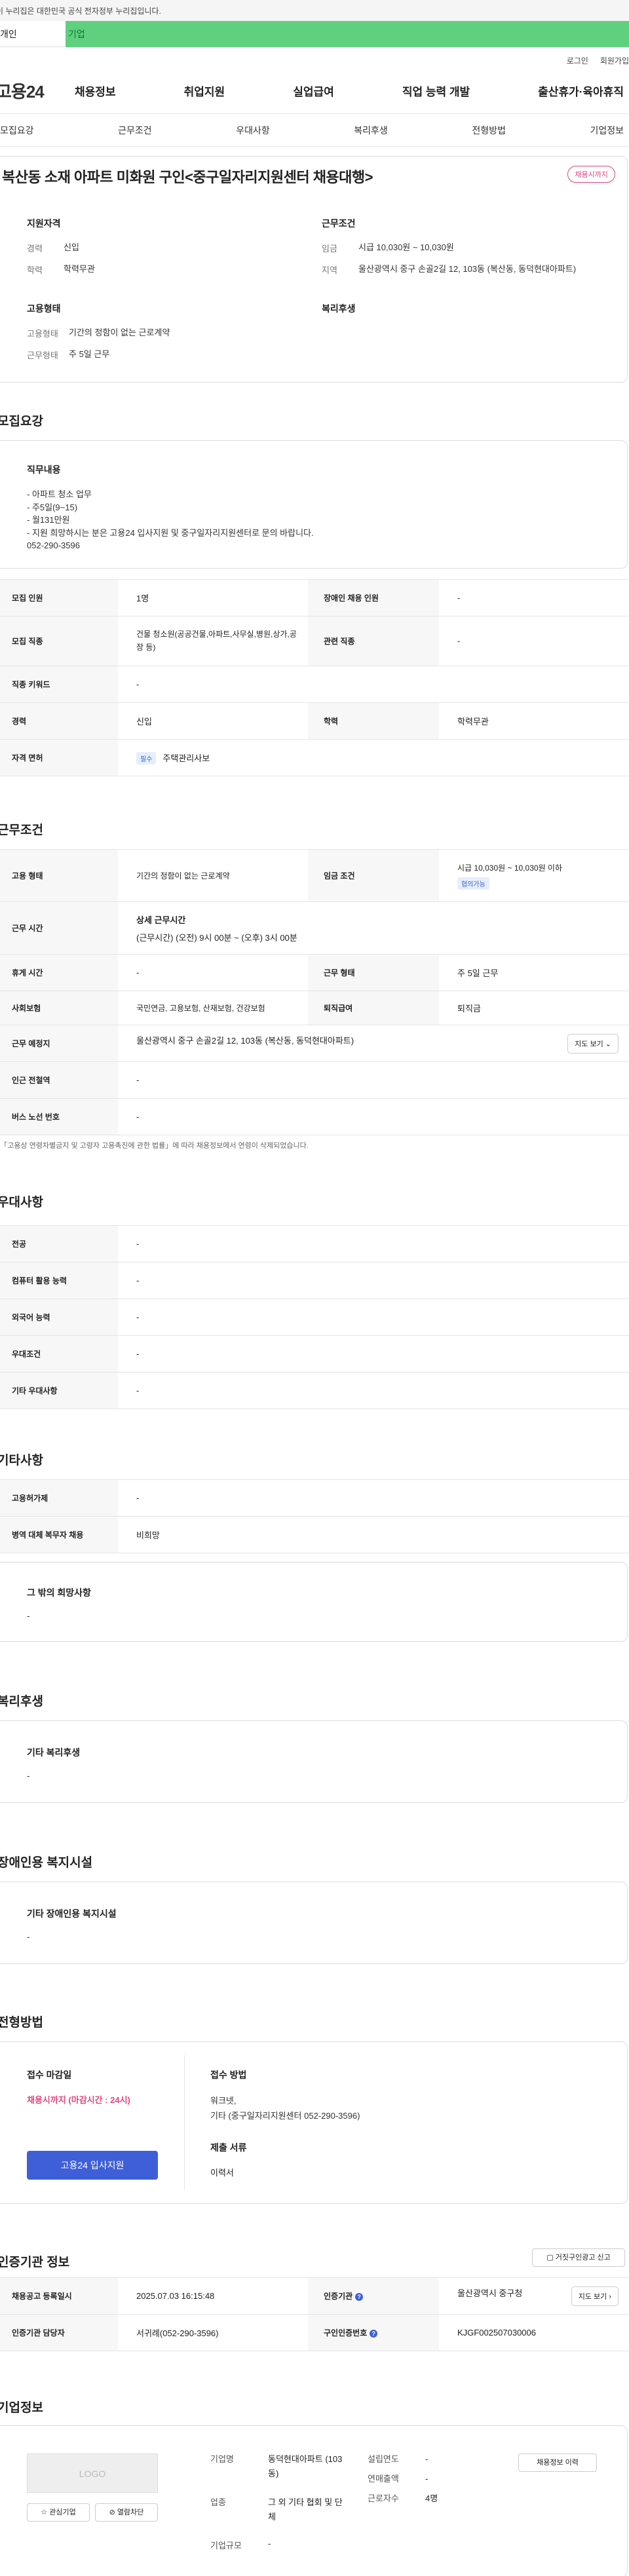  I want to click on user-tabs: 개인 기업, so click(314, 34).